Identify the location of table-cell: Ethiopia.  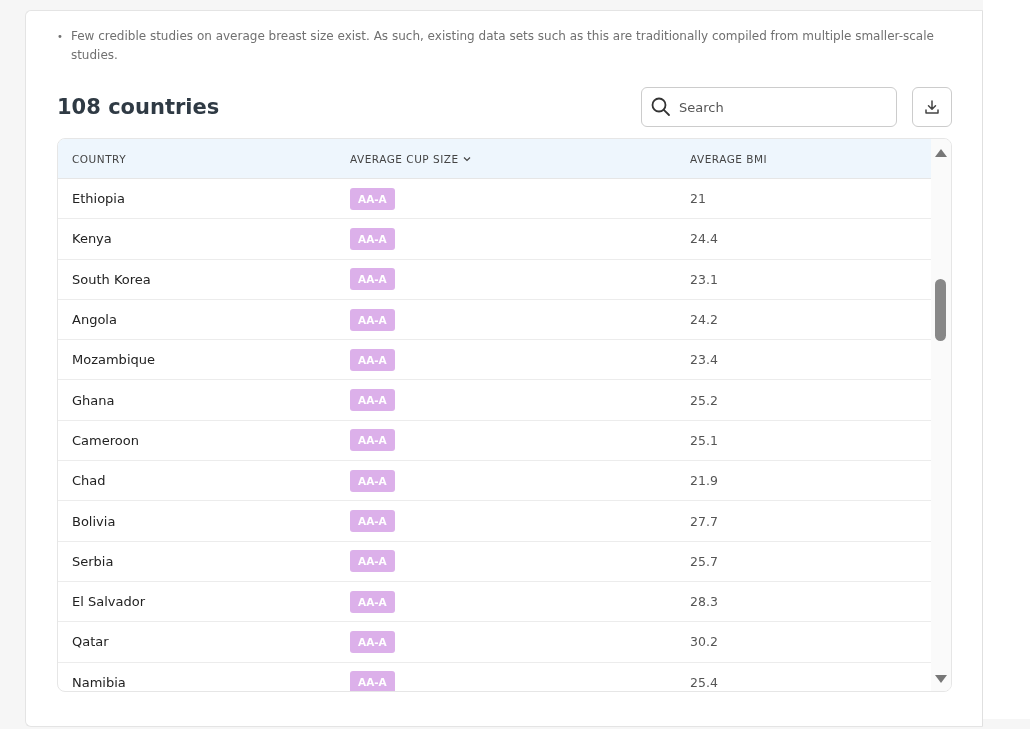
(98, 199).